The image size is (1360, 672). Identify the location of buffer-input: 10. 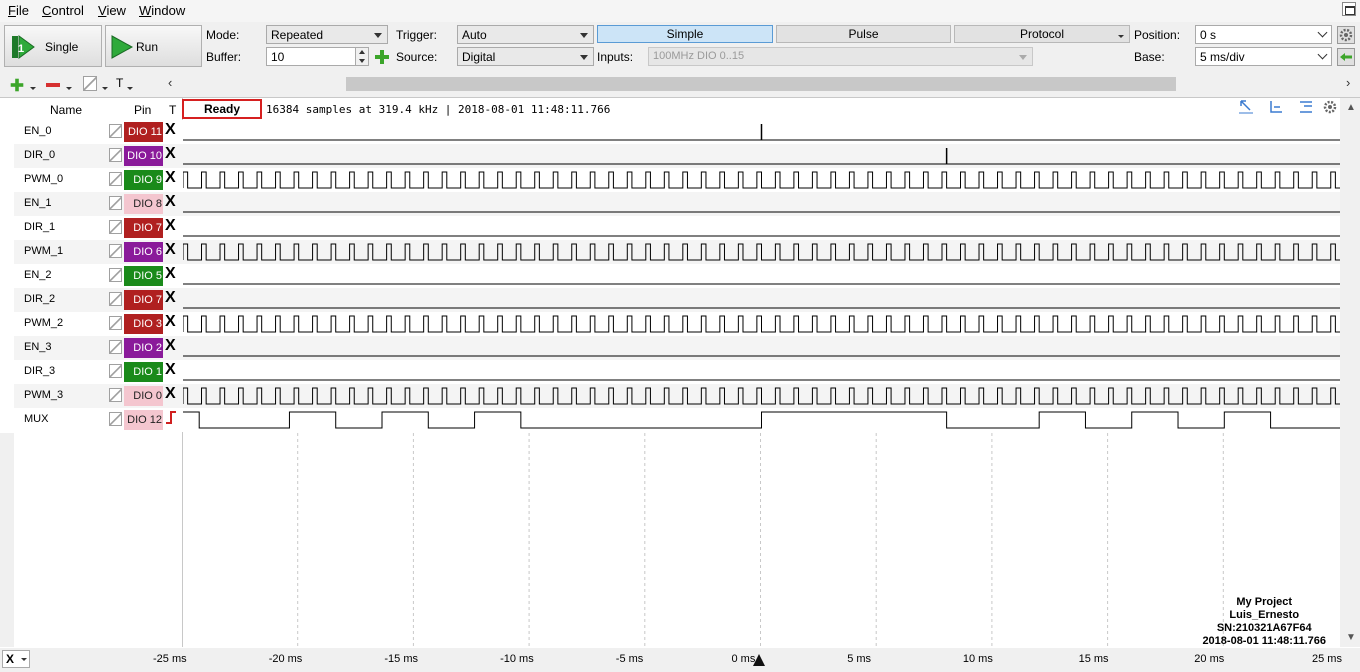
(317, 56).